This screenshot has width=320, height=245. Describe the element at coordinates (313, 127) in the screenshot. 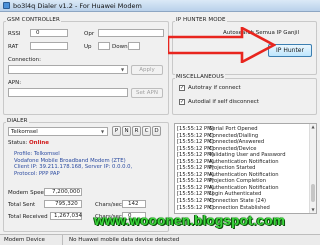

I see `scroll-up-icon: ▲` at that location.